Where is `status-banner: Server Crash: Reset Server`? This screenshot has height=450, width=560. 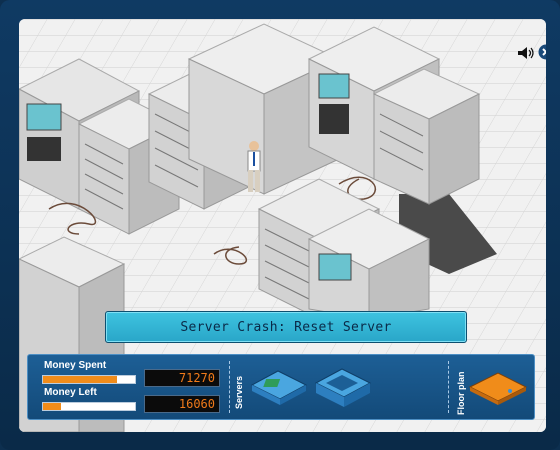
status-banner: Server Crash: Reset Server is located at coordinates (286, 327).